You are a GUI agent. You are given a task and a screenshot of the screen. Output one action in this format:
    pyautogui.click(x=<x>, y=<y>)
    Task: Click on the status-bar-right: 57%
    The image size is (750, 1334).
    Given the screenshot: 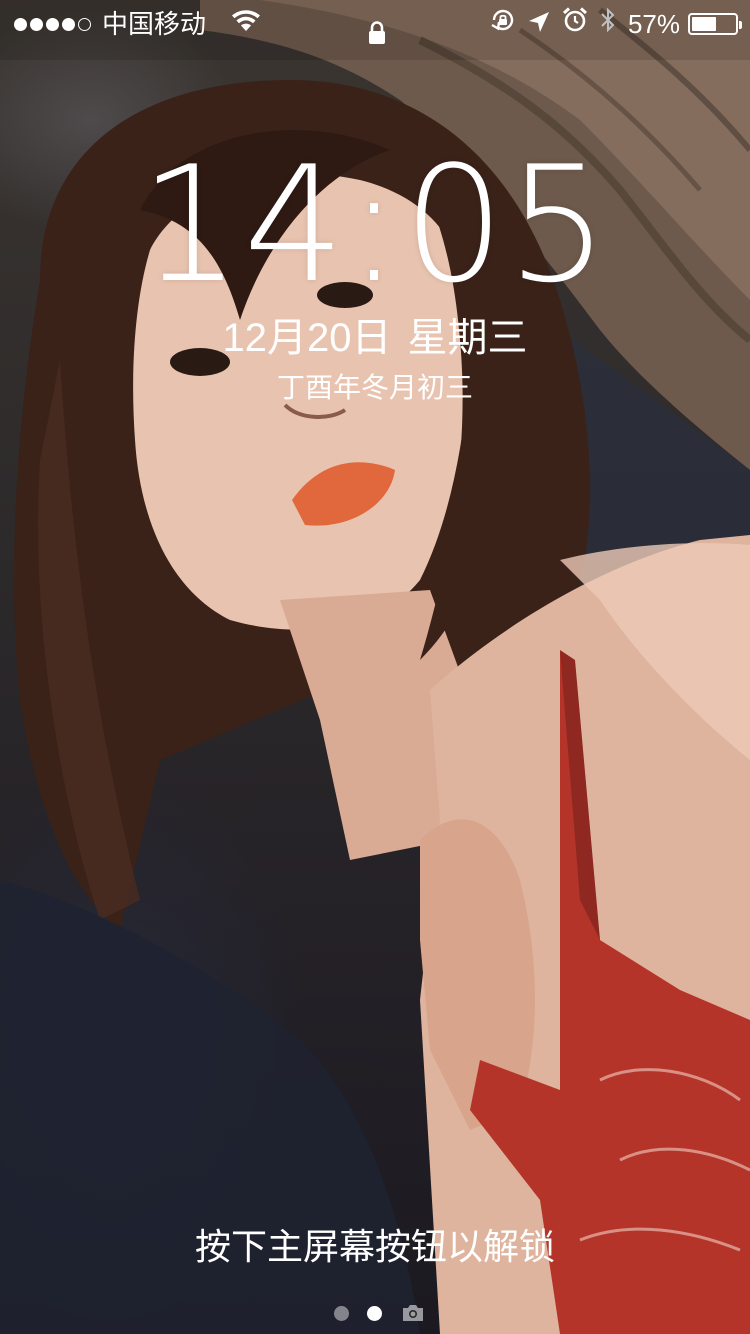 What is the action you would take?
    pyautogui.click(x=610, y=24)
    